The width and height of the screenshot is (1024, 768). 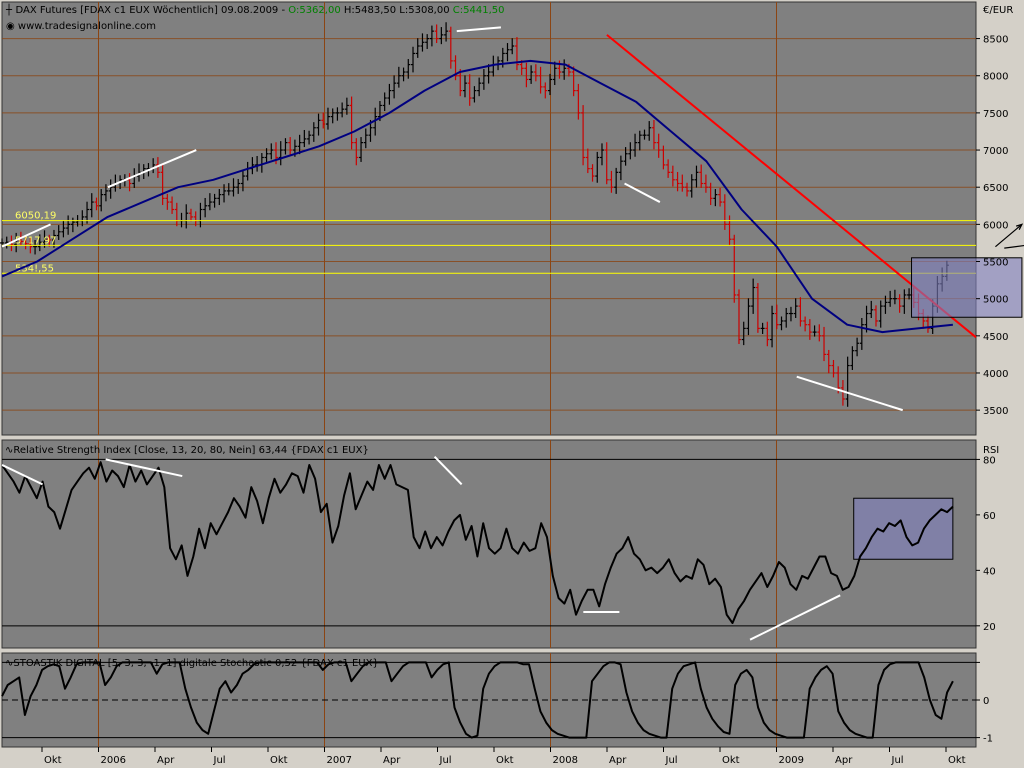 What do you see at coordinates (989, 627) in the screenshot?
I see `rsi-y-tick-label: 20` at bounding box center [989, 627].